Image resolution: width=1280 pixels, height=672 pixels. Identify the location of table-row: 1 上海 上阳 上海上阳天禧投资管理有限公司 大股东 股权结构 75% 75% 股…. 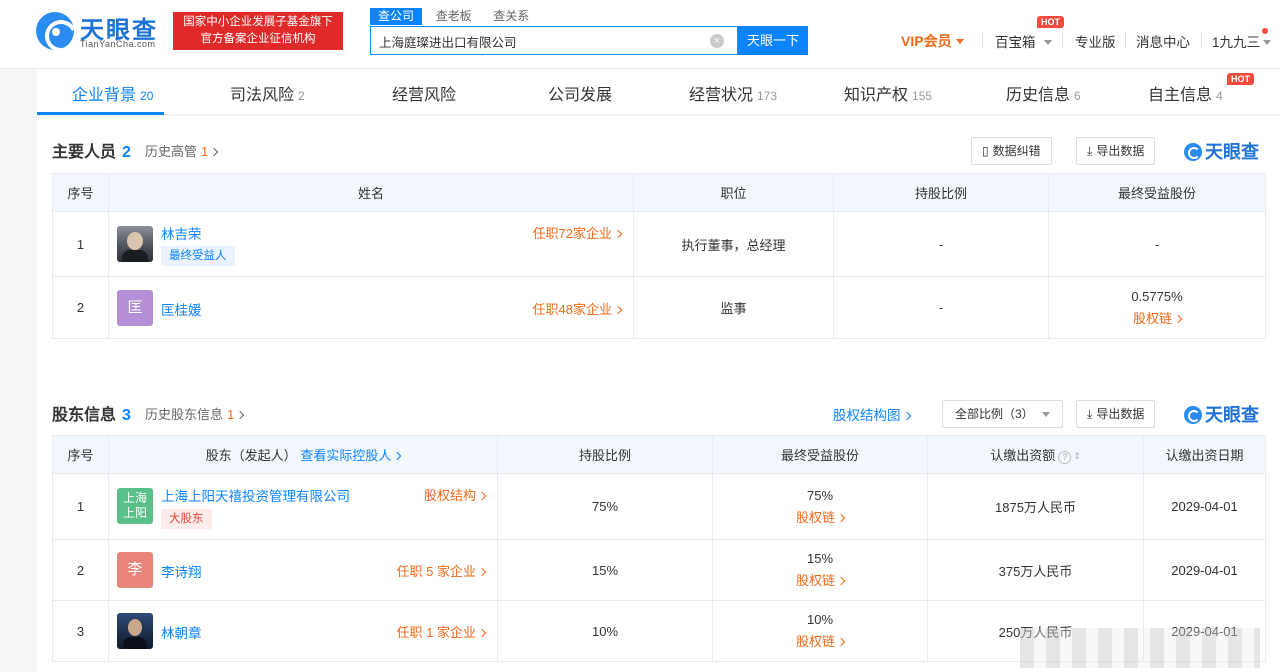
(659, 506).